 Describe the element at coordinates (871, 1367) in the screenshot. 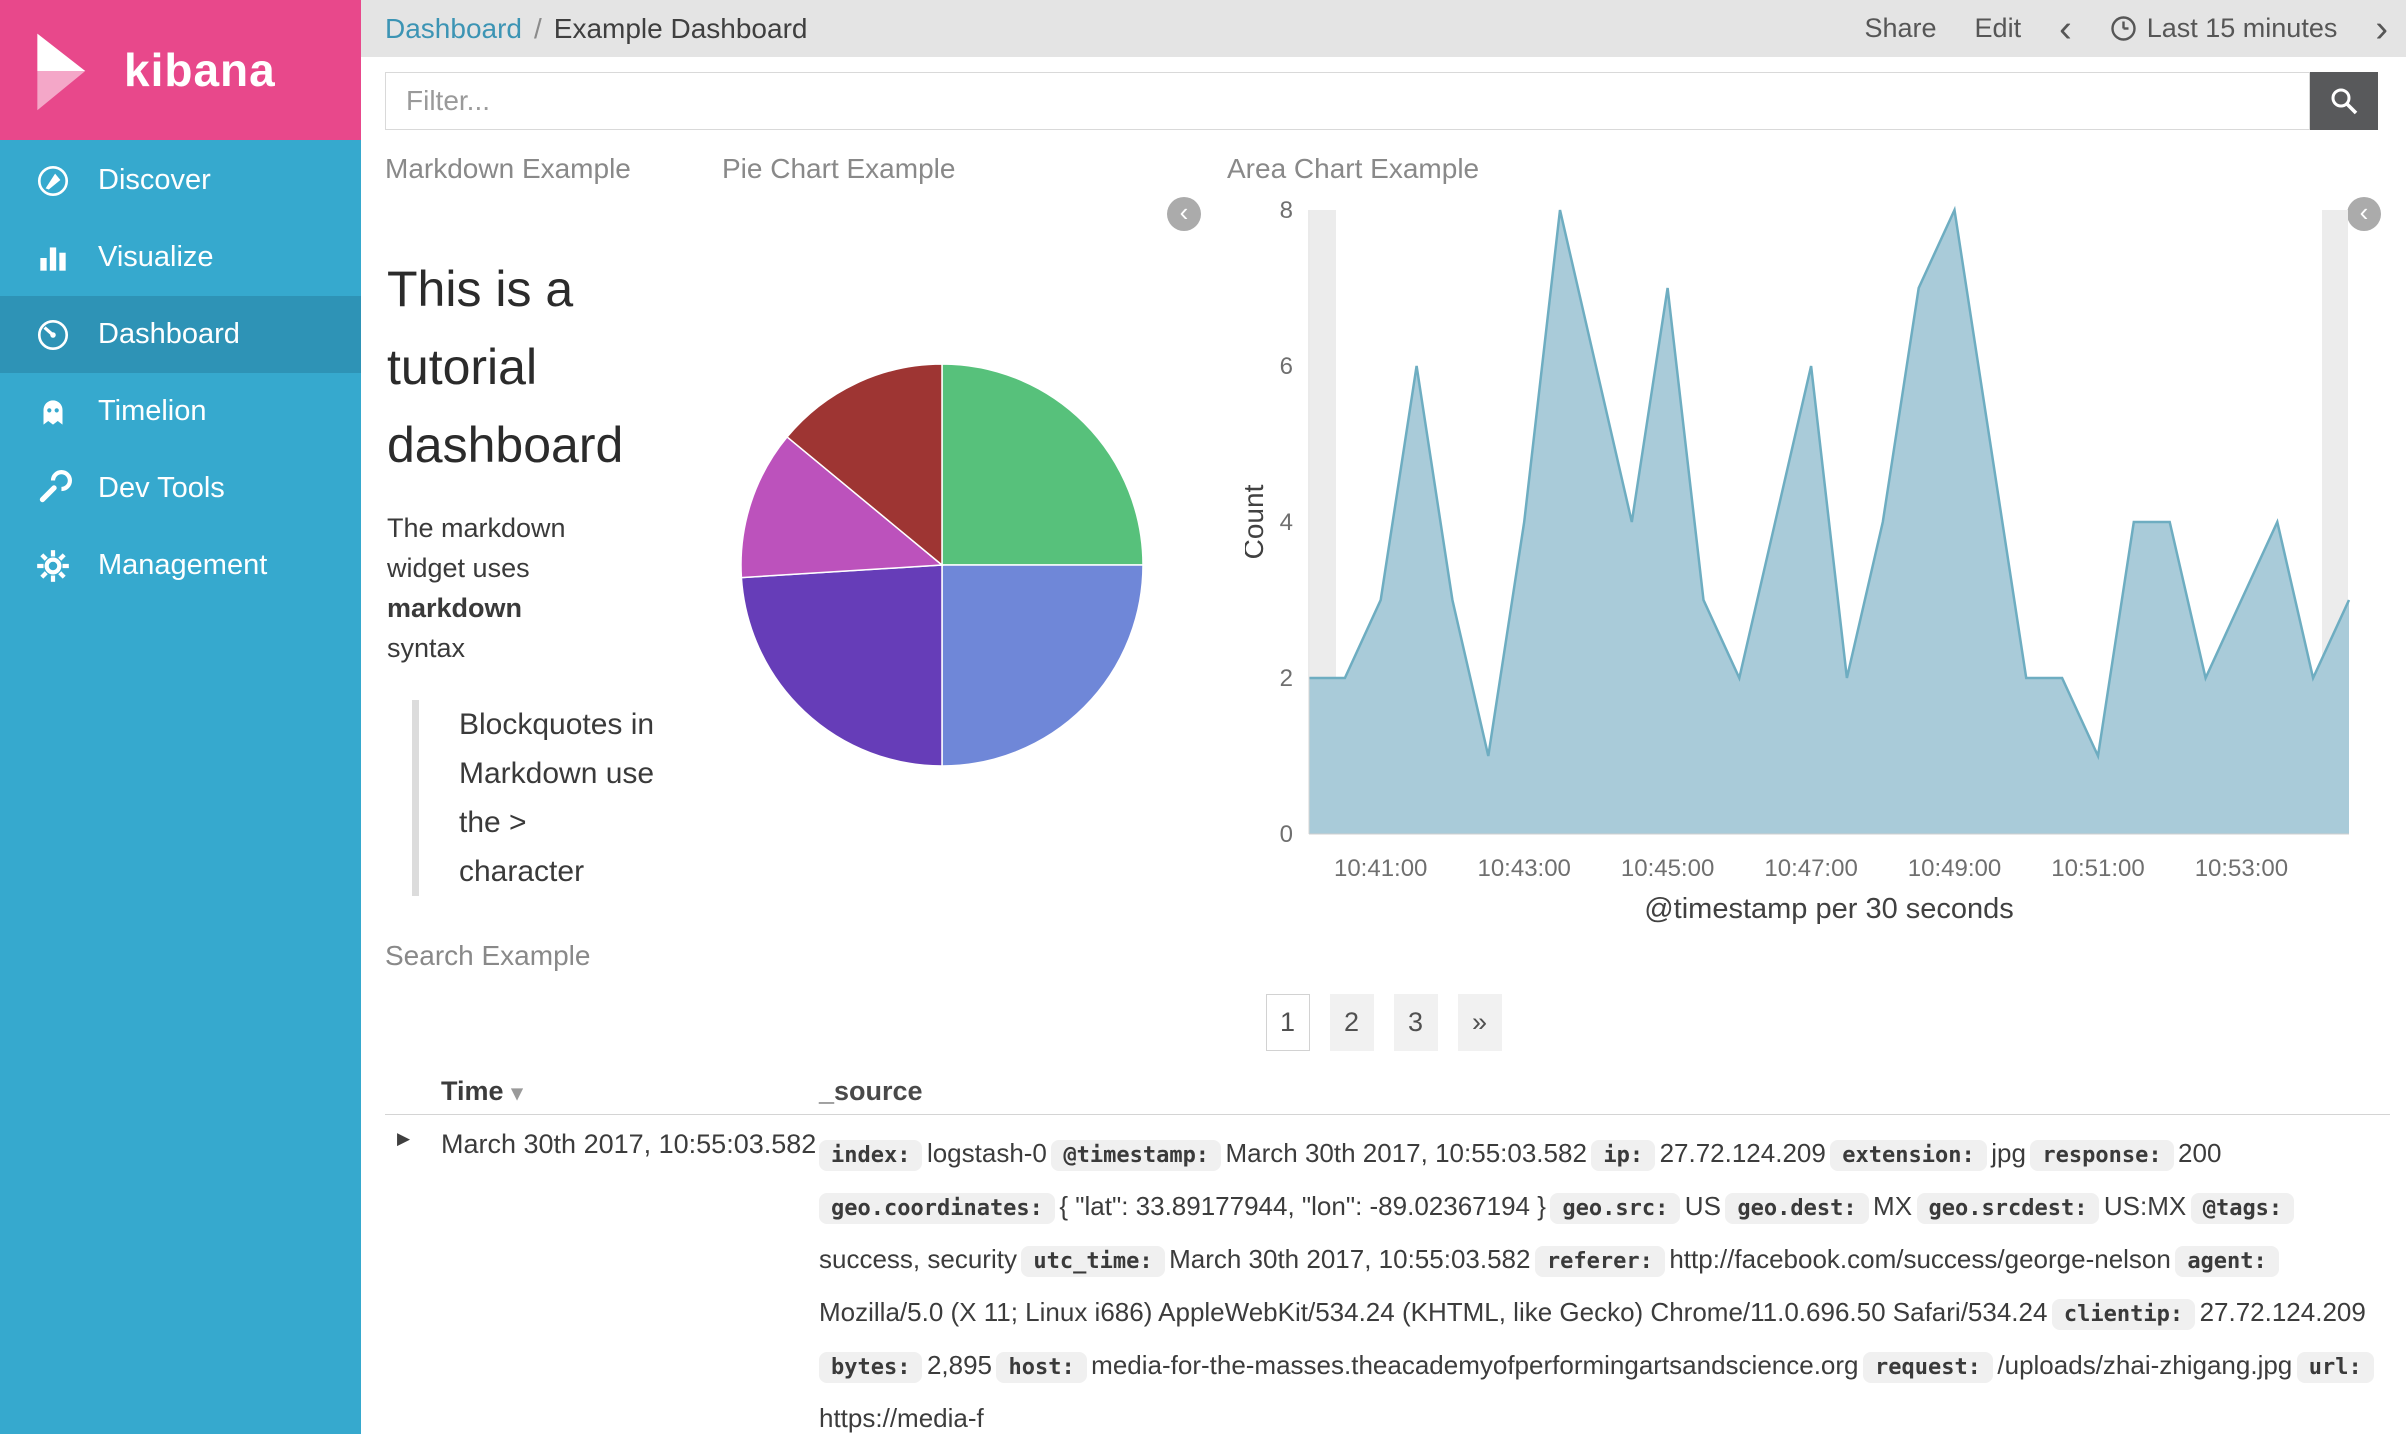

I see `field-key: bytes:` at that location.